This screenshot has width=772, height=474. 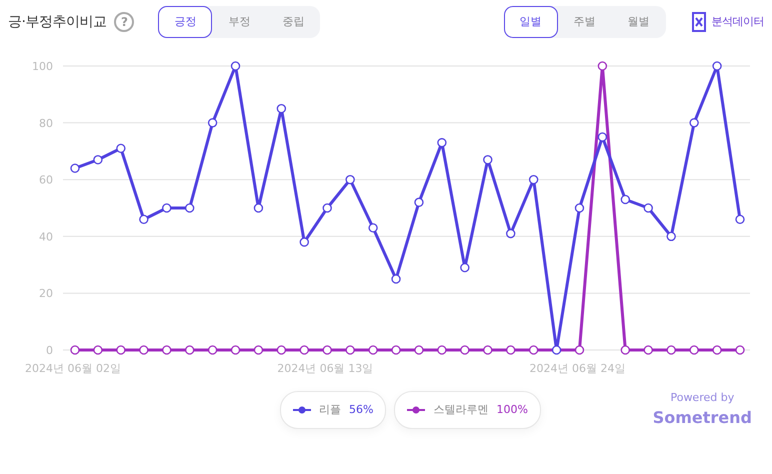 I want to click on toggle-tab: 월별, so click(x=639, y=22).